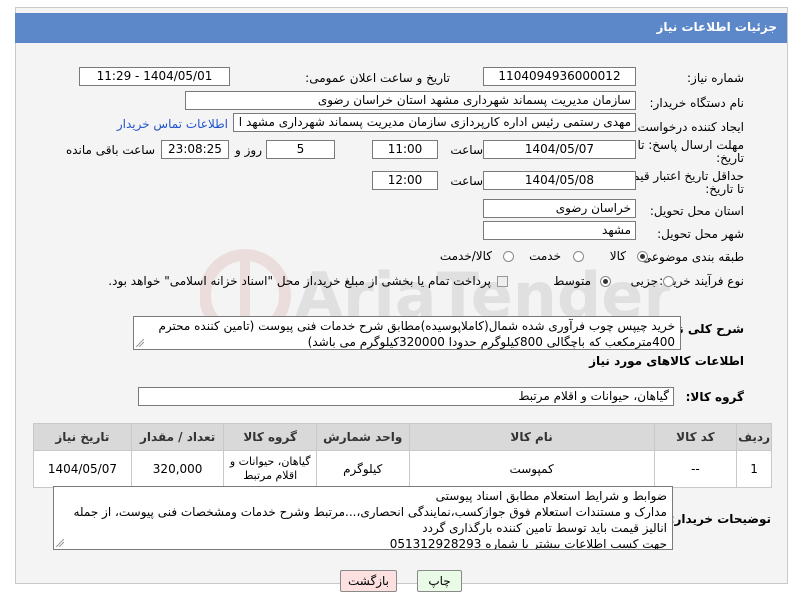 The height and width of the screenshot is (606, 788). I want to click on province-label: استان محل تحویل:, so click(696, 211).